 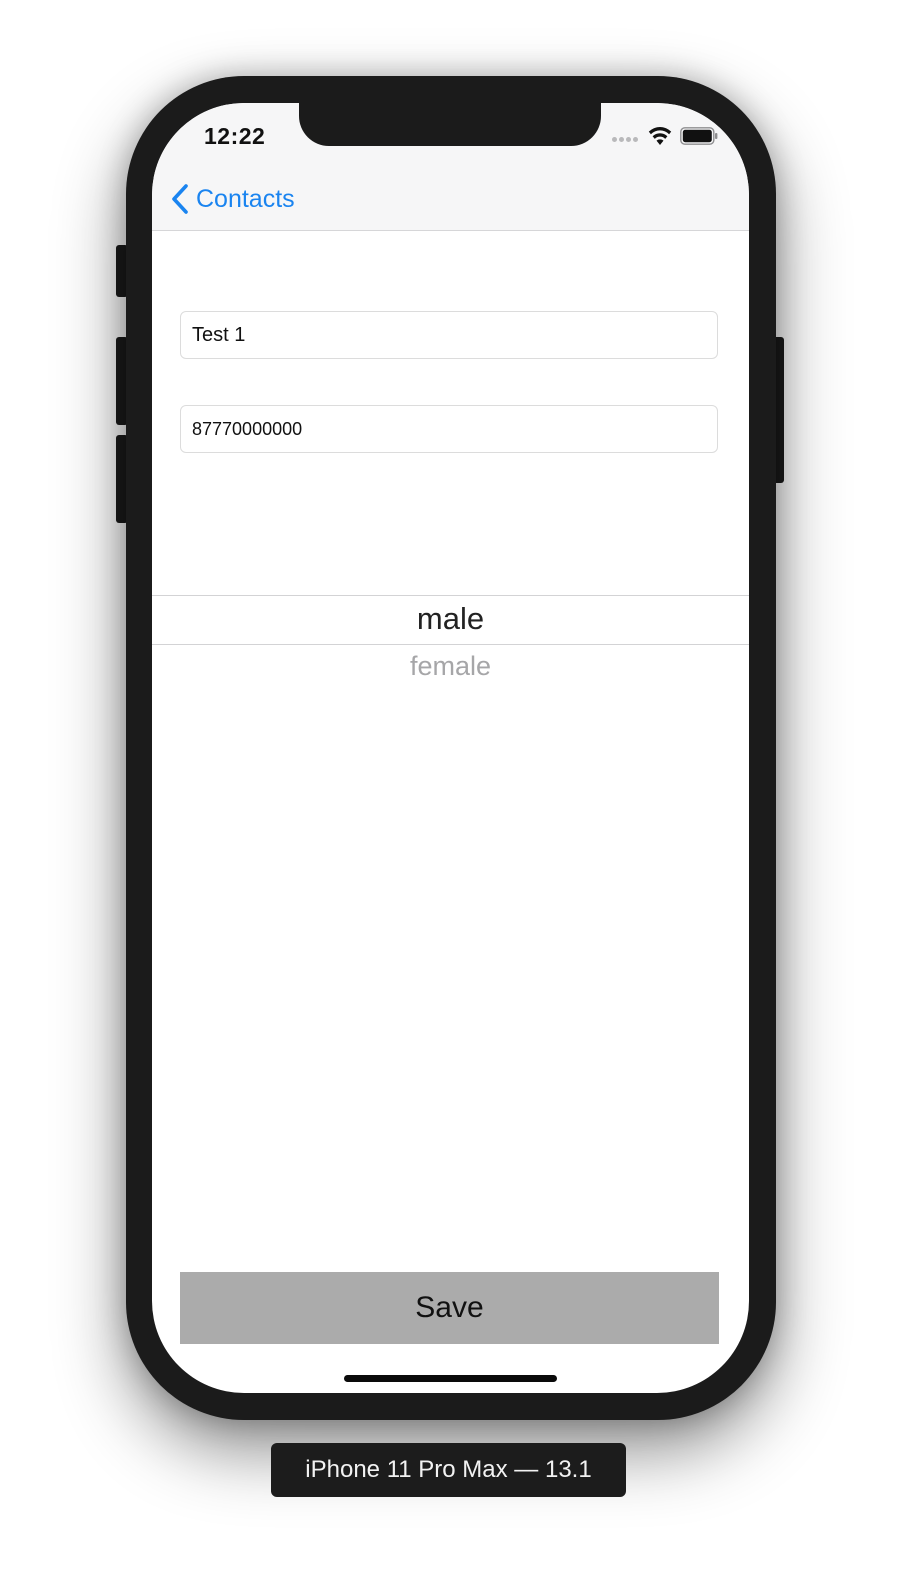 What do you see at coordinates (449, 1308) in the screenshot?
I see `save-button: Save` at bounding box center [449, 1308].